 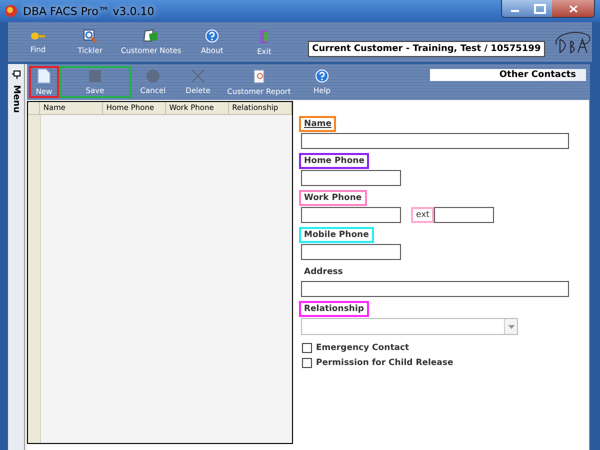 What do you see at coordinates (153, 76) in the screenshot?
I see `circle-icon` at bounding box center [153, 76].